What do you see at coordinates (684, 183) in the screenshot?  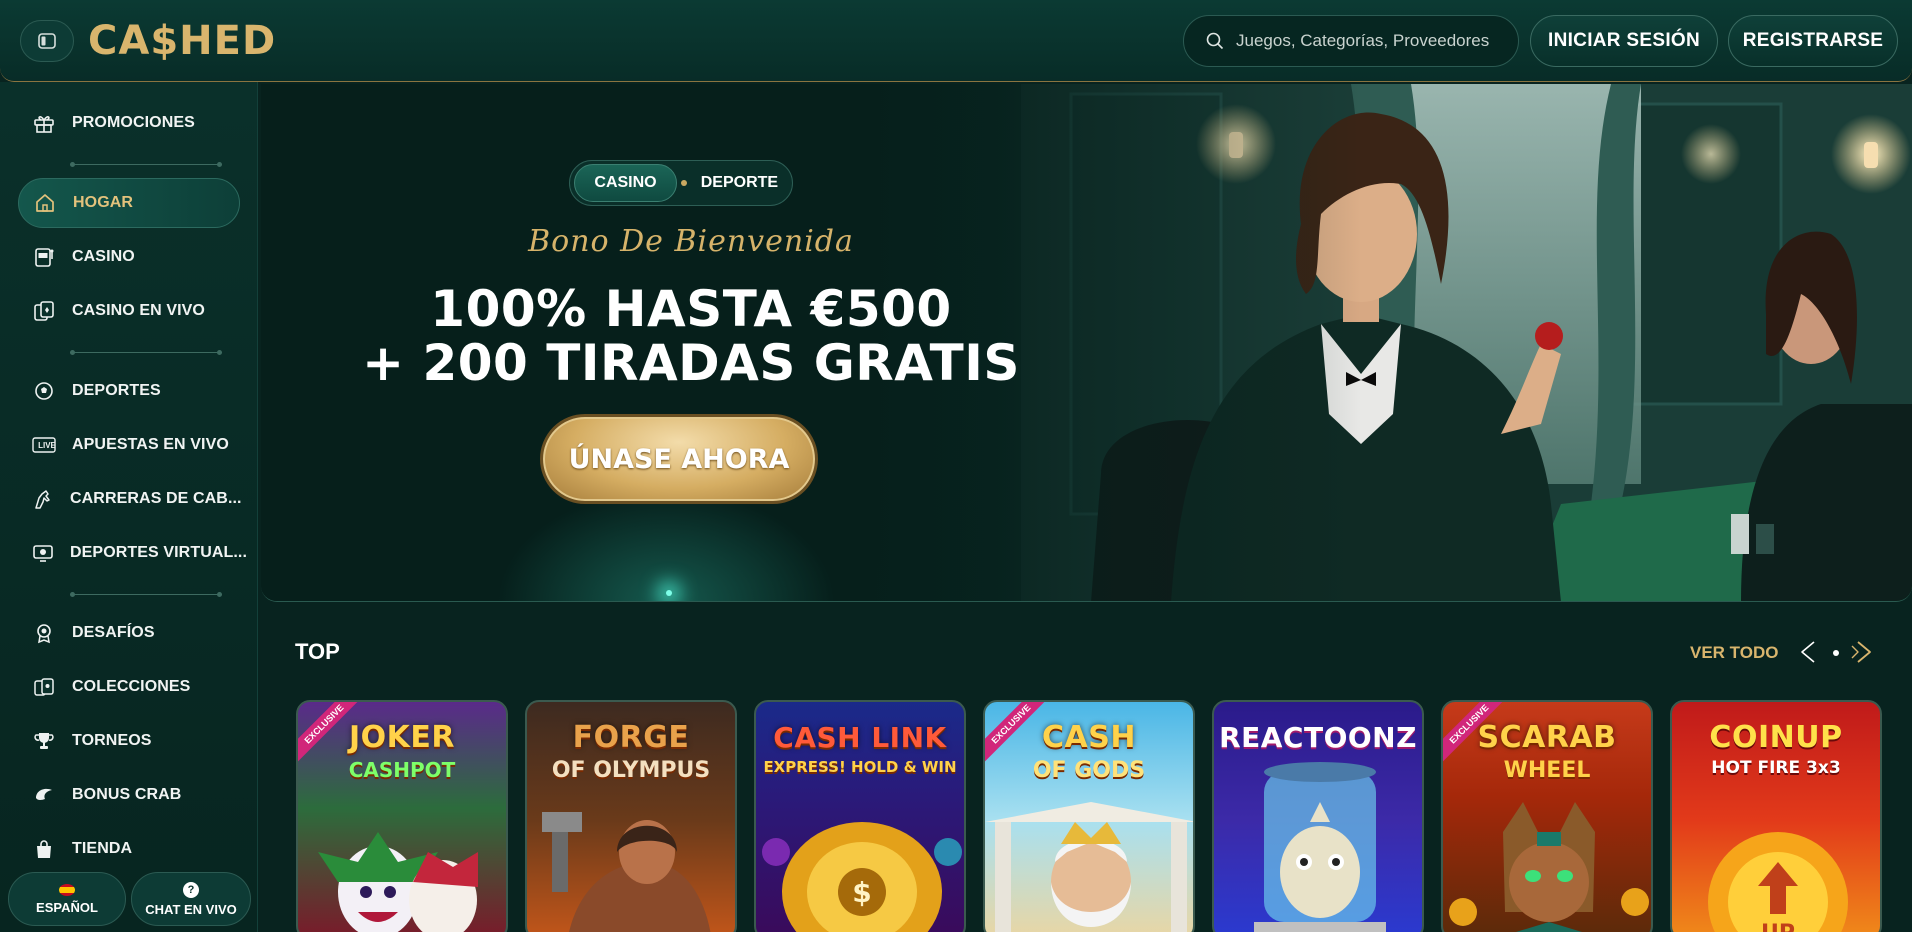 I see `tab-separator-dot` at bounding box center [684, 183].